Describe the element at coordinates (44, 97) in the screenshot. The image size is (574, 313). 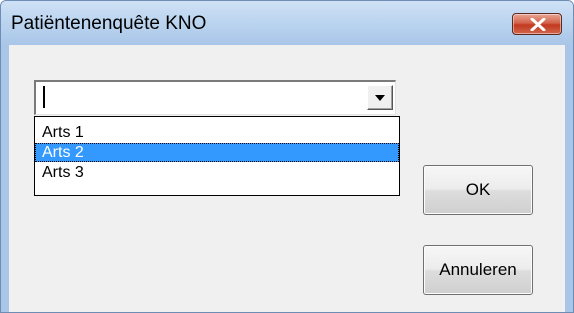
I see `text-cursor` at that location.